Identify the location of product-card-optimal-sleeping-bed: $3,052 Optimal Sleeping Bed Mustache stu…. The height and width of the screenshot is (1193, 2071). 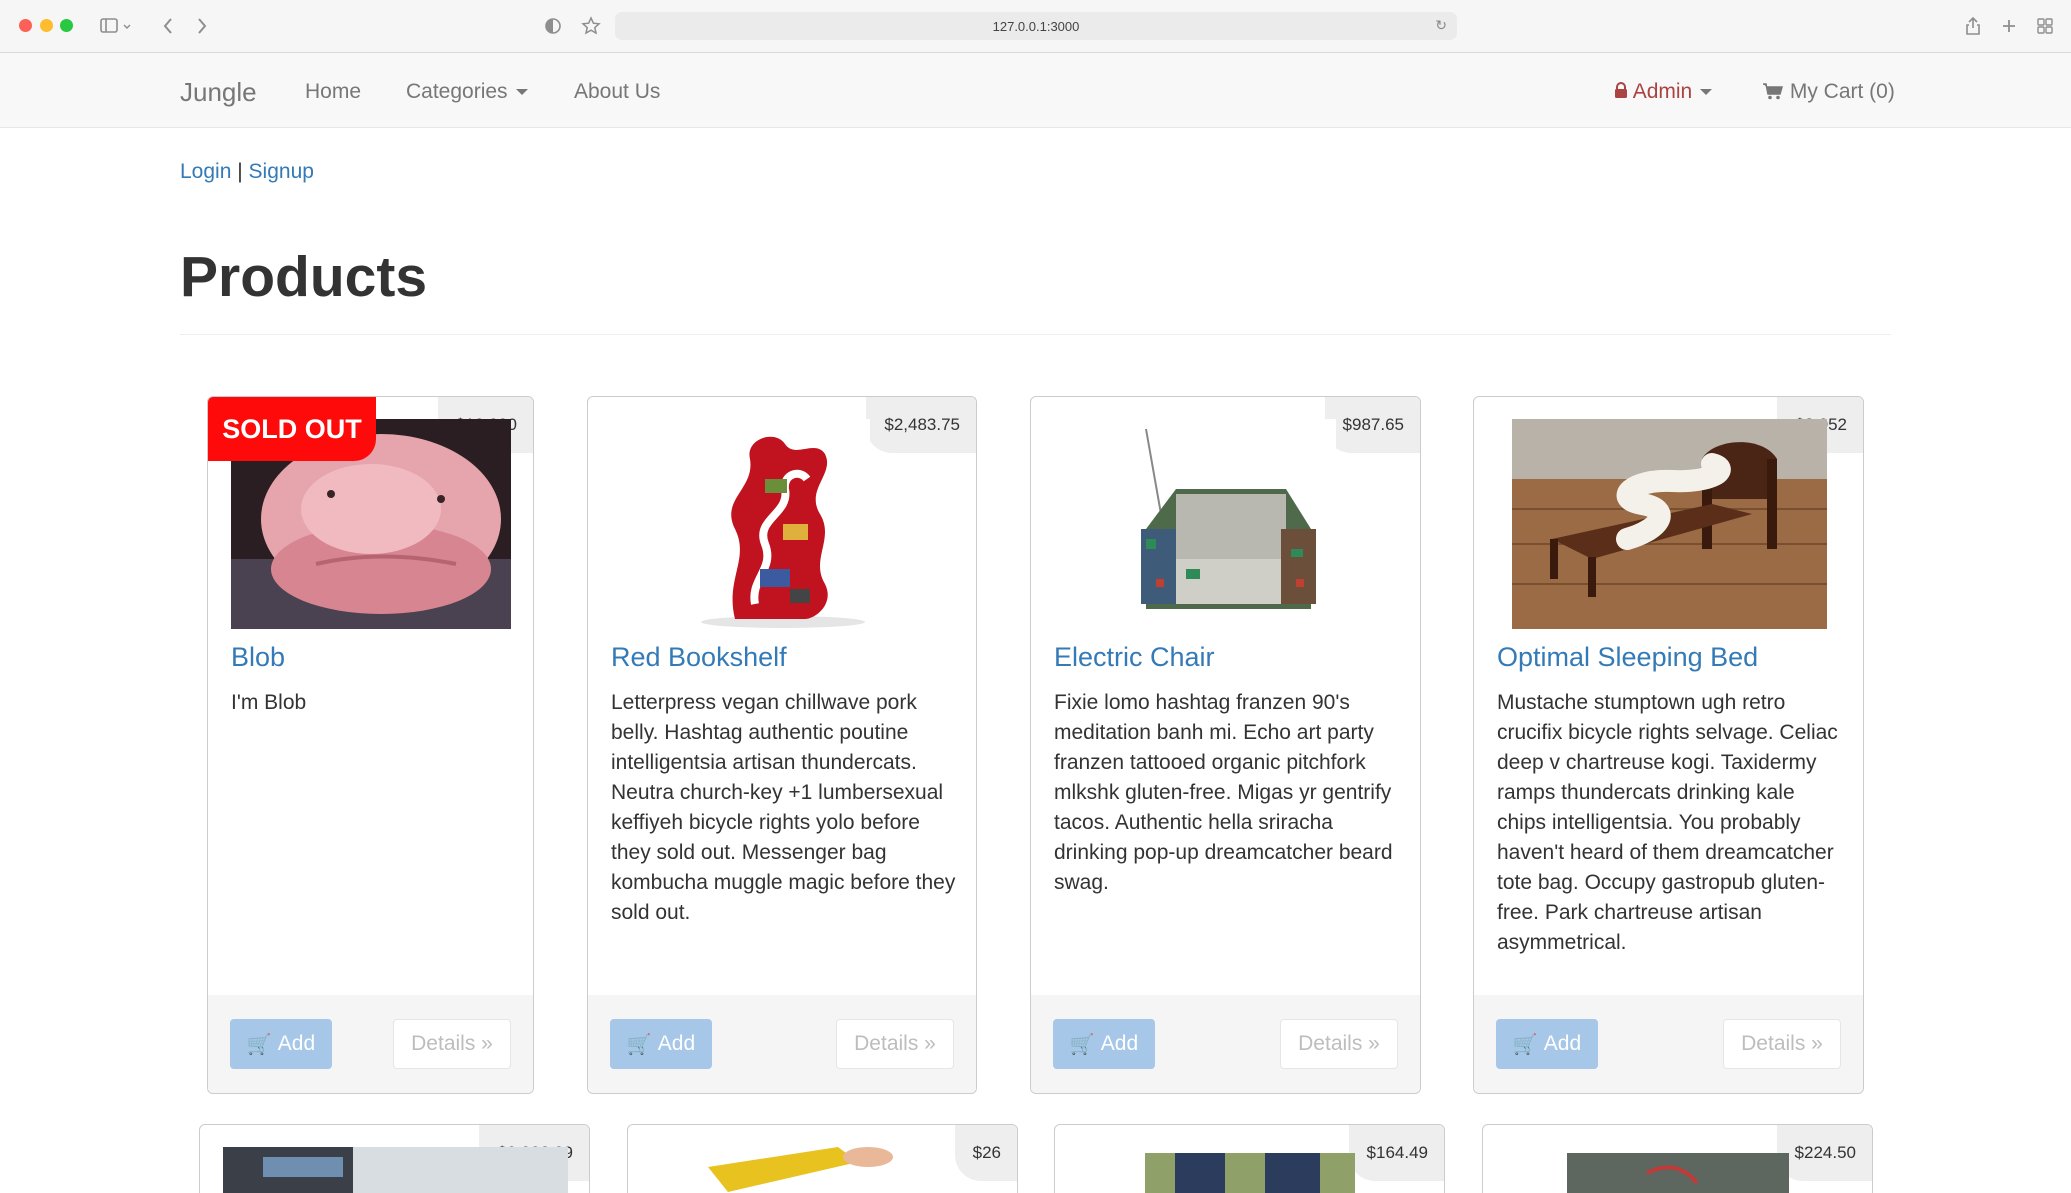
(1668, 745).